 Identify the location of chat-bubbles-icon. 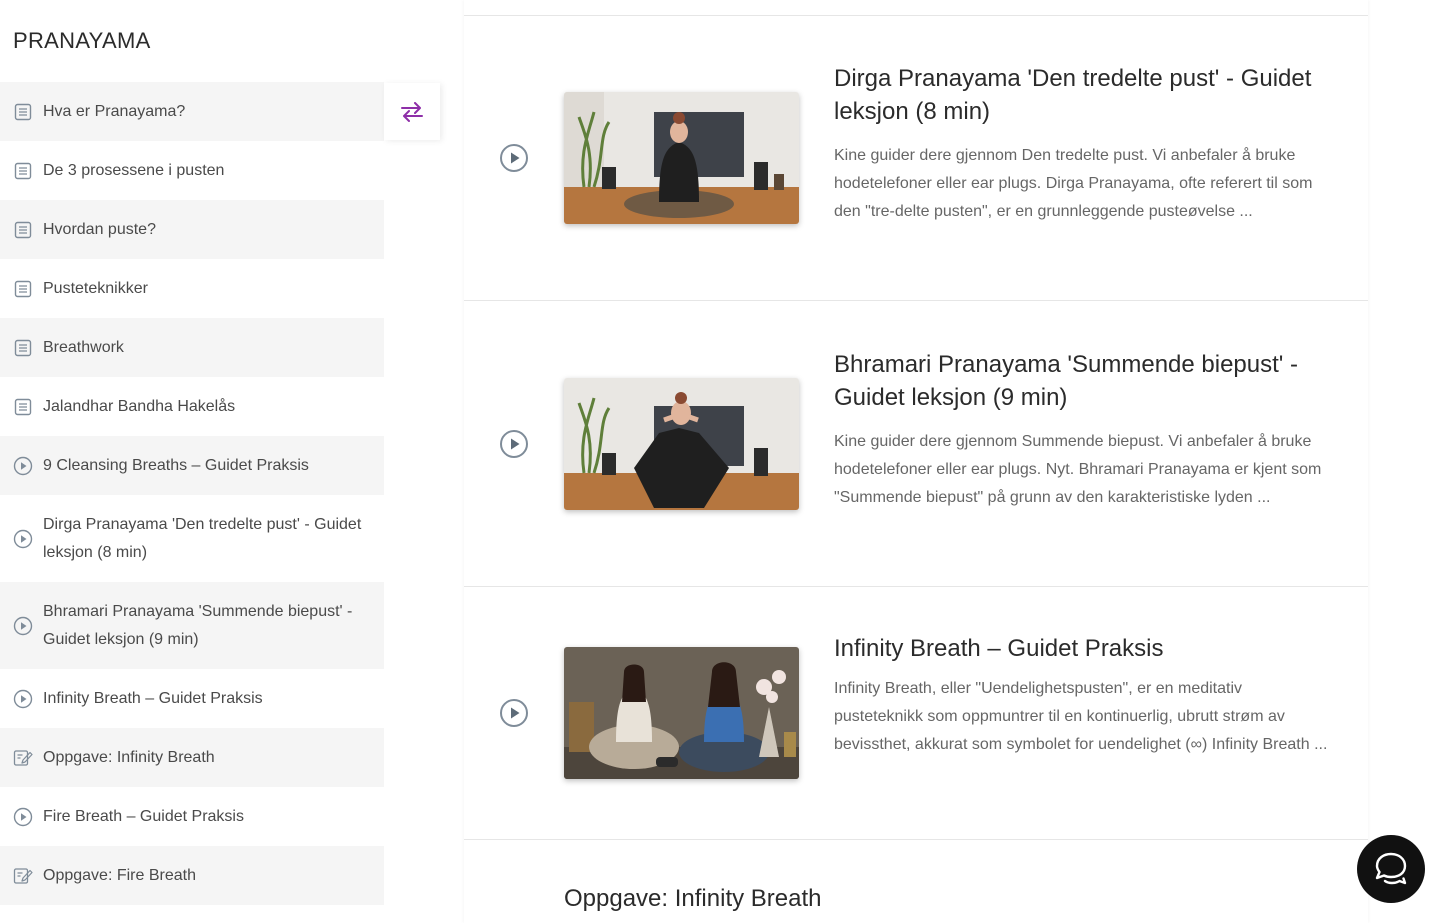
(1391, 868).